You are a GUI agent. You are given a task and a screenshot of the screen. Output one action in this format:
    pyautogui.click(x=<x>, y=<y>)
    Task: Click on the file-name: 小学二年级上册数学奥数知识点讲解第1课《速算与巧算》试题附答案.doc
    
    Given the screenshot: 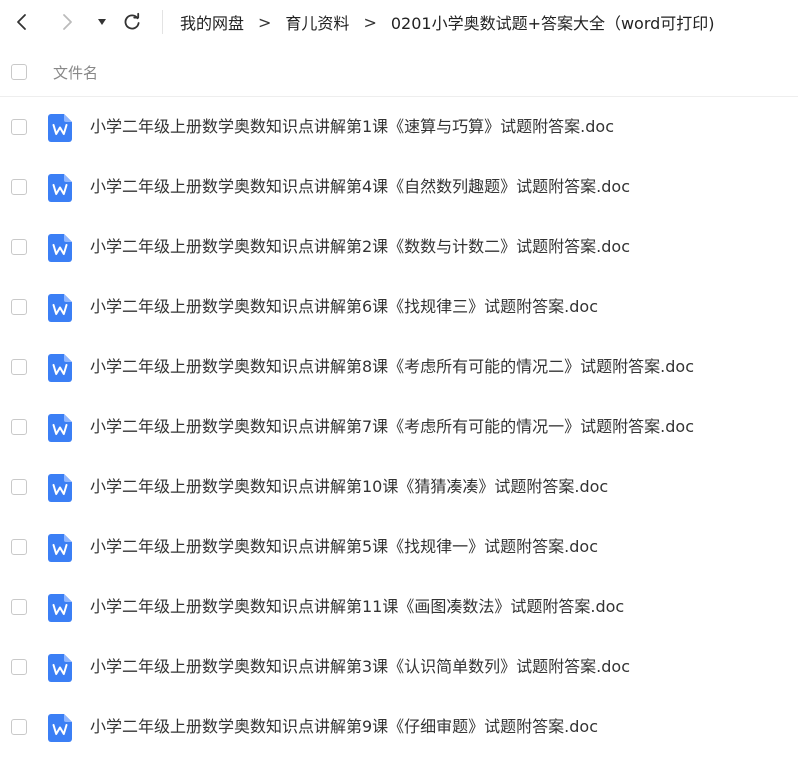 What is the action you would take?
    pyautogui.click(x=352, y=126)
    